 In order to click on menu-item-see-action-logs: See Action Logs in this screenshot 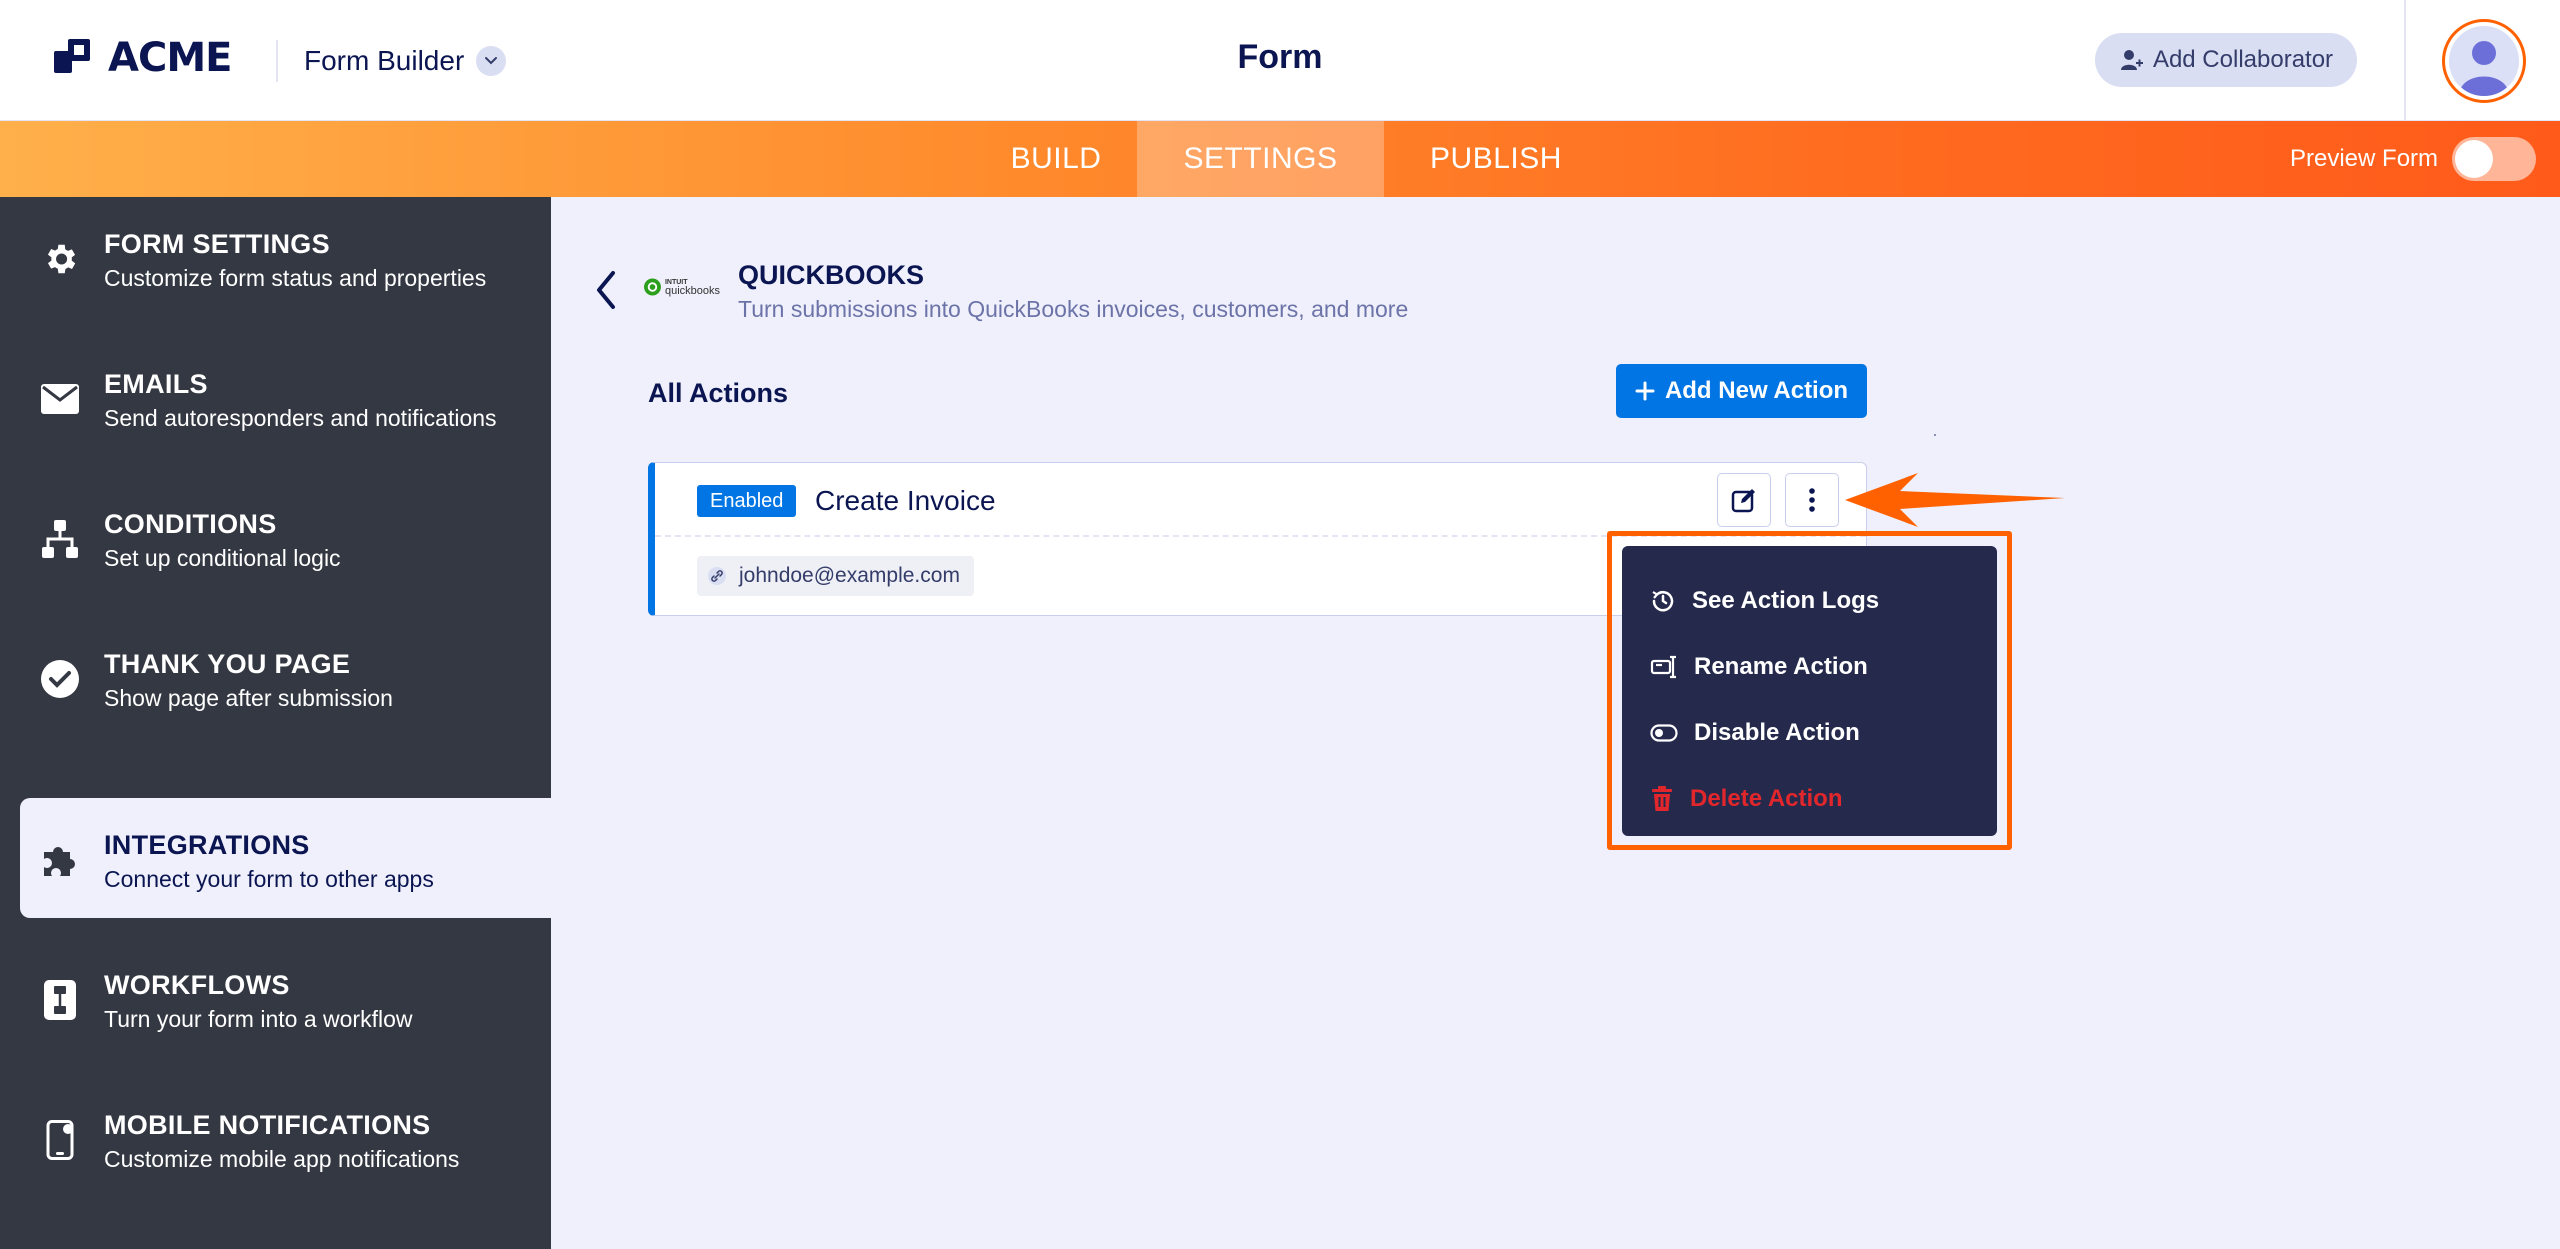, I will do `click(1809, 601)`.